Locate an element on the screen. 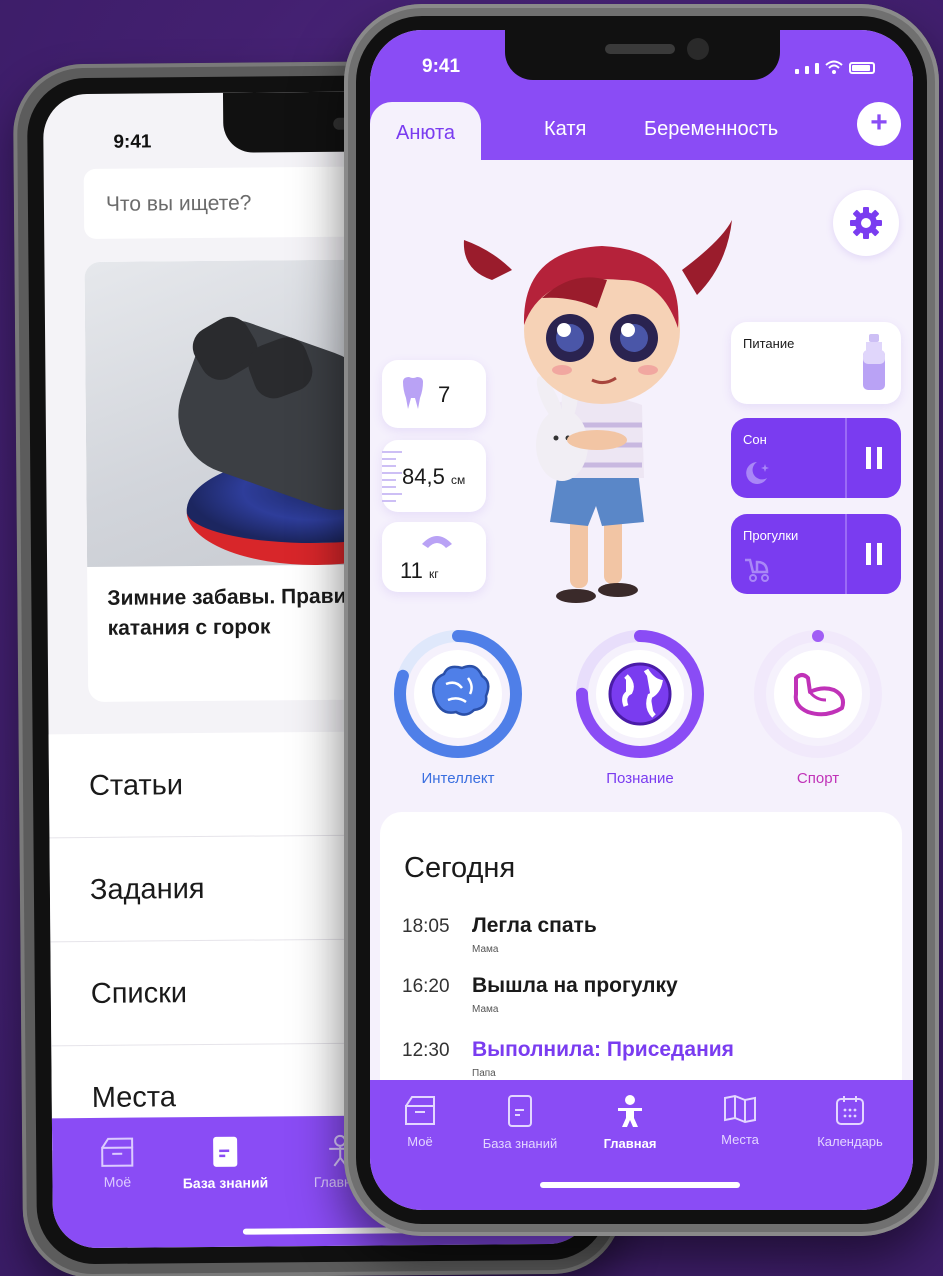 The image size is (943, 1276). tooth-icon is located at coordinates (413, 393).